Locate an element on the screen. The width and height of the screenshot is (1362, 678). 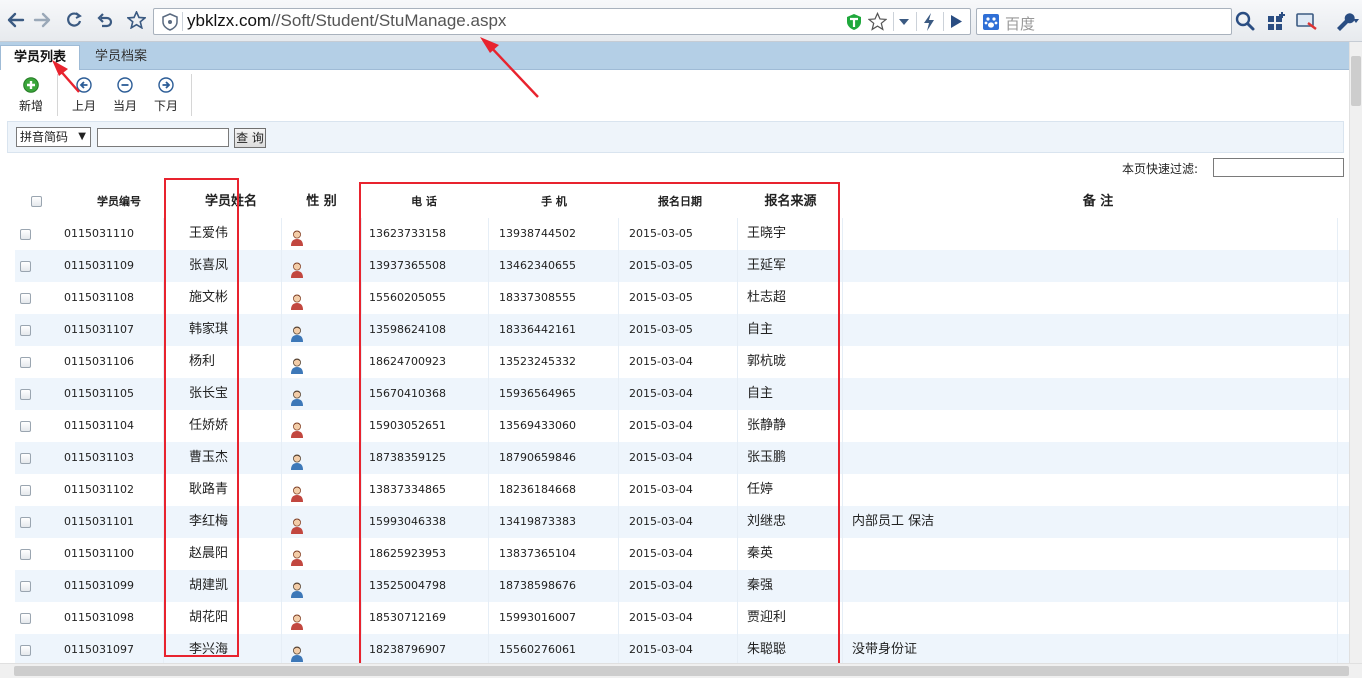
add-button: 新增 is located at coordinates (31, 94).